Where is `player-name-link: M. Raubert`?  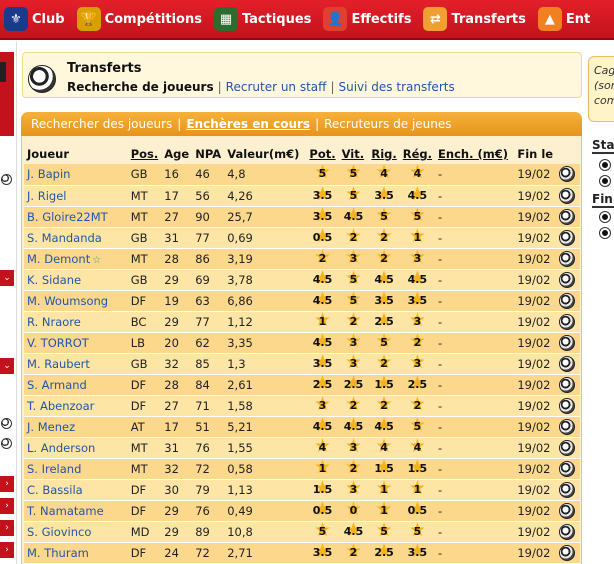 player-name-link: M. Raubert is located at coordinates (76, 364).